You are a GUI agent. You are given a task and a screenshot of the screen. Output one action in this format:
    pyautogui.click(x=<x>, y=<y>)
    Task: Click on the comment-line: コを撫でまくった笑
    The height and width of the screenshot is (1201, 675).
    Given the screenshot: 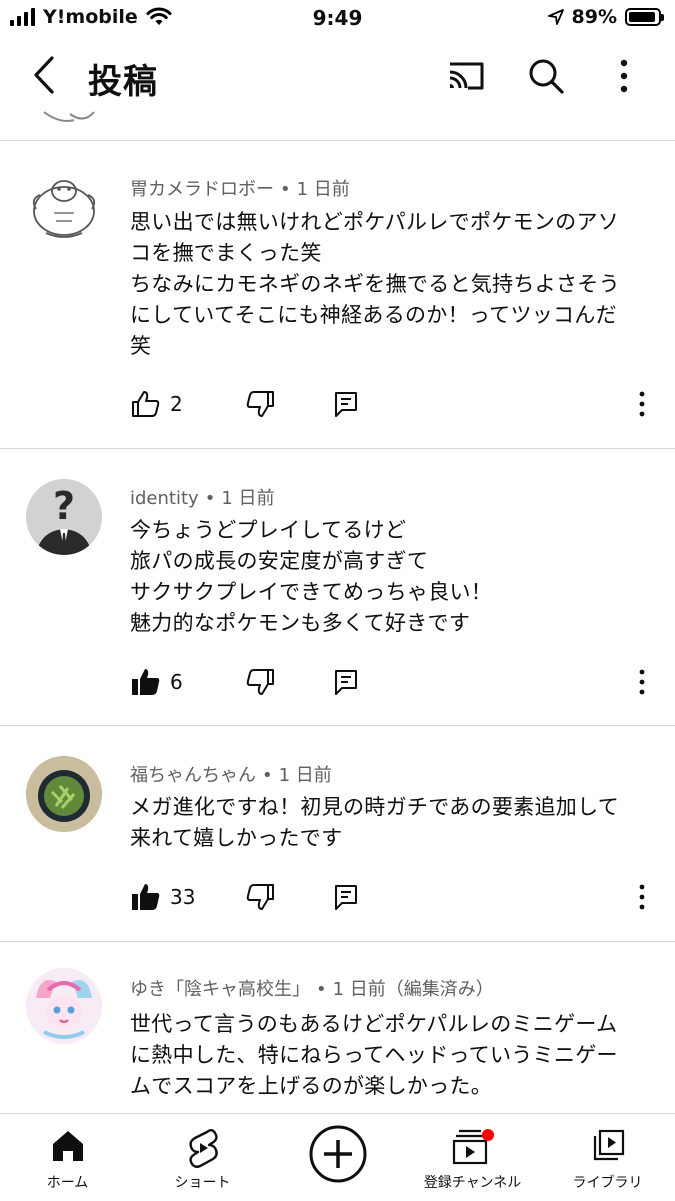 What is the action you would take?
    pyautogui.click(x=226, y=253)
    